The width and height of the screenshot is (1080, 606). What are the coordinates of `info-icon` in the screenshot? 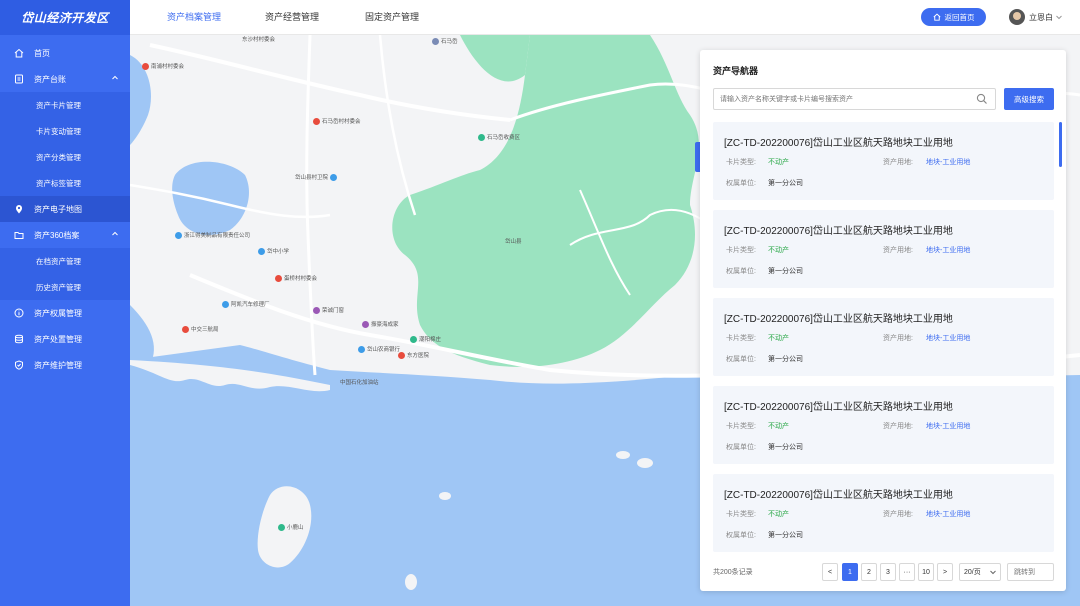 It's located at (19, 313).